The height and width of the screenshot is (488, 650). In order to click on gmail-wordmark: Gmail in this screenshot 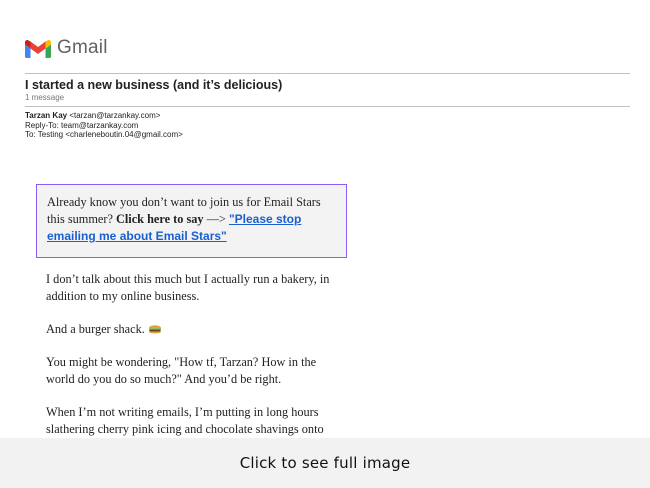, I will do `click(82, 47)`.